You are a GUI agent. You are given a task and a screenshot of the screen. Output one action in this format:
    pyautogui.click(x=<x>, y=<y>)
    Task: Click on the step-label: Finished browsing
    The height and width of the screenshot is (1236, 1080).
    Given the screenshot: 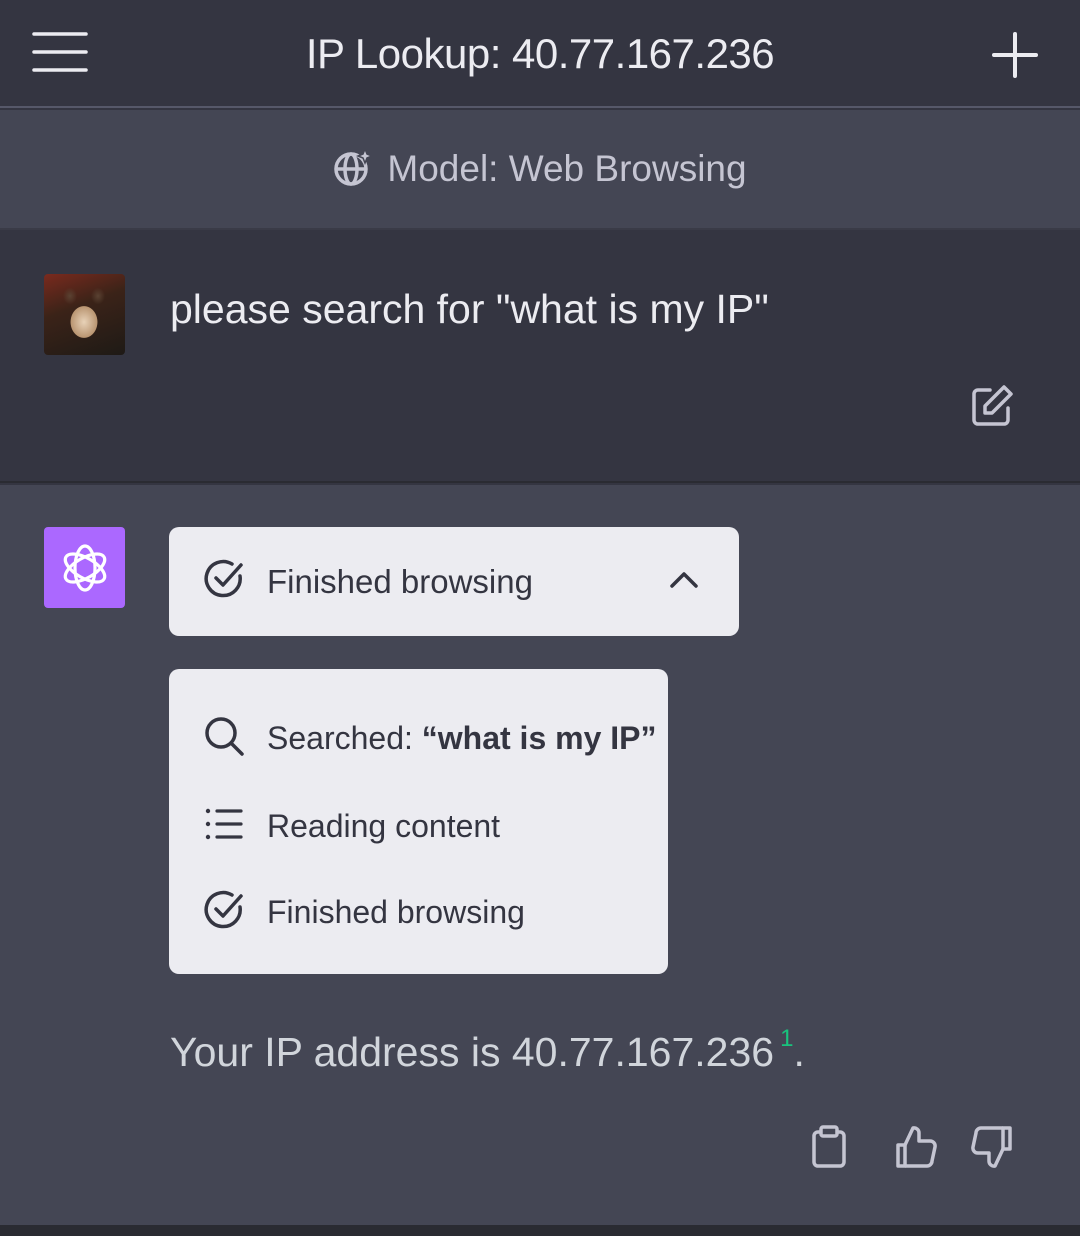 What is the action you would take?
    pyautogui.click(x=396, y=912)
    